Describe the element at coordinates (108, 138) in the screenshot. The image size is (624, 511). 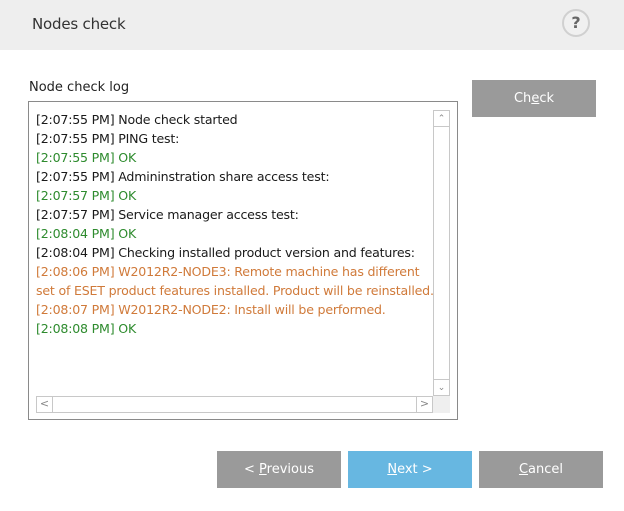
I see `log-line: [2:07:55 PM] PING test:` at that location.